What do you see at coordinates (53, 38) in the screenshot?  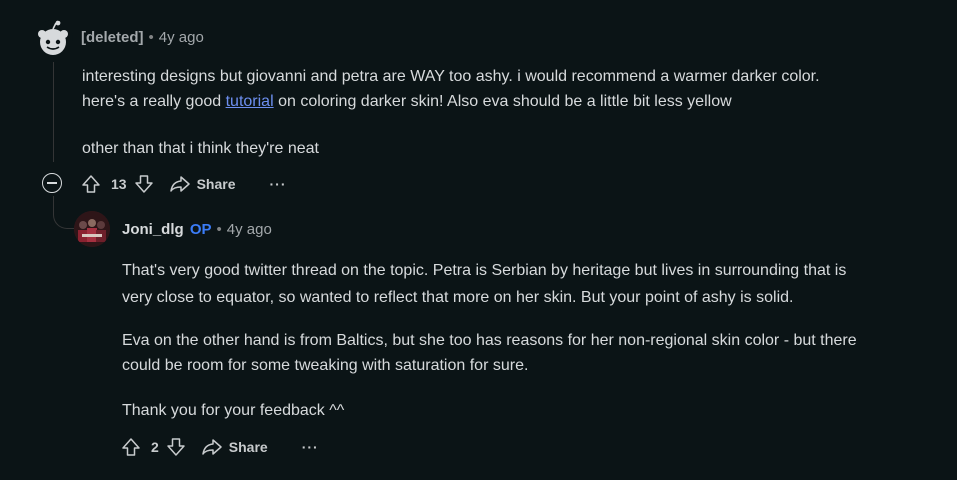 I see `deleted-user-avatar-icon` at bounding box center [53, 38].